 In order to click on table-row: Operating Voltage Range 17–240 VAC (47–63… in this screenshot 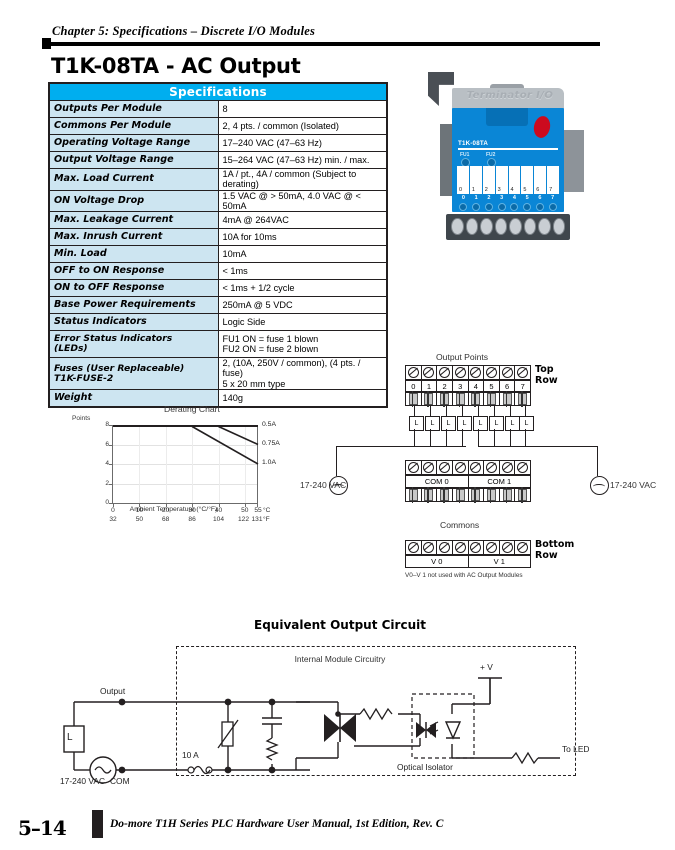, I will do `click(218, 143)`.